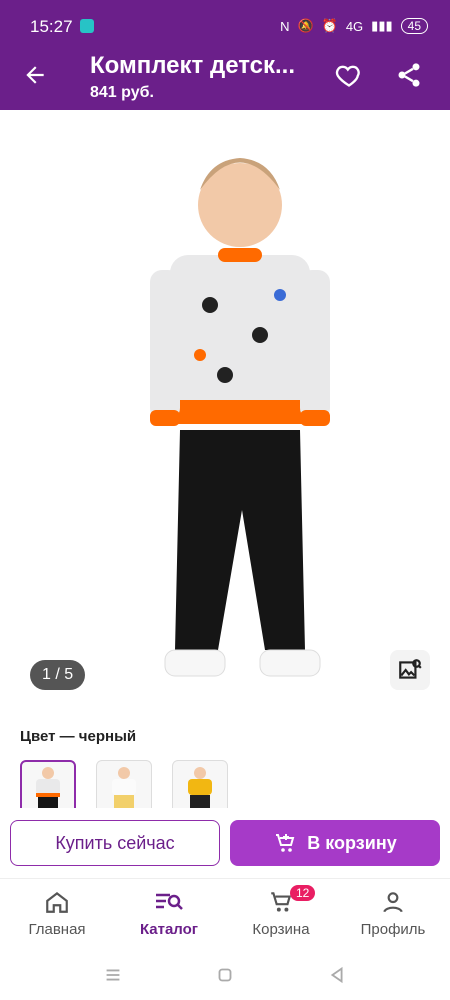 Image resolution: width=450 pixels, height=1000 pixels. I want to click on status-bar: 15:27 N 🔕 ⏰ 4G ▮▮▮ 45, so click(225, 20).